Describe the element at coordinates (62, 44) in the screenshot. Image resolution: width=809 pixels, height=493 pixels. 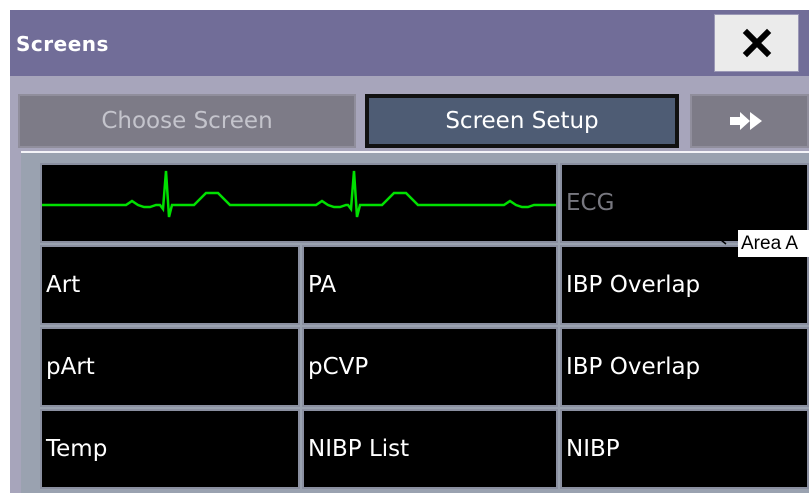
I see `window-title: Screens` at that location.